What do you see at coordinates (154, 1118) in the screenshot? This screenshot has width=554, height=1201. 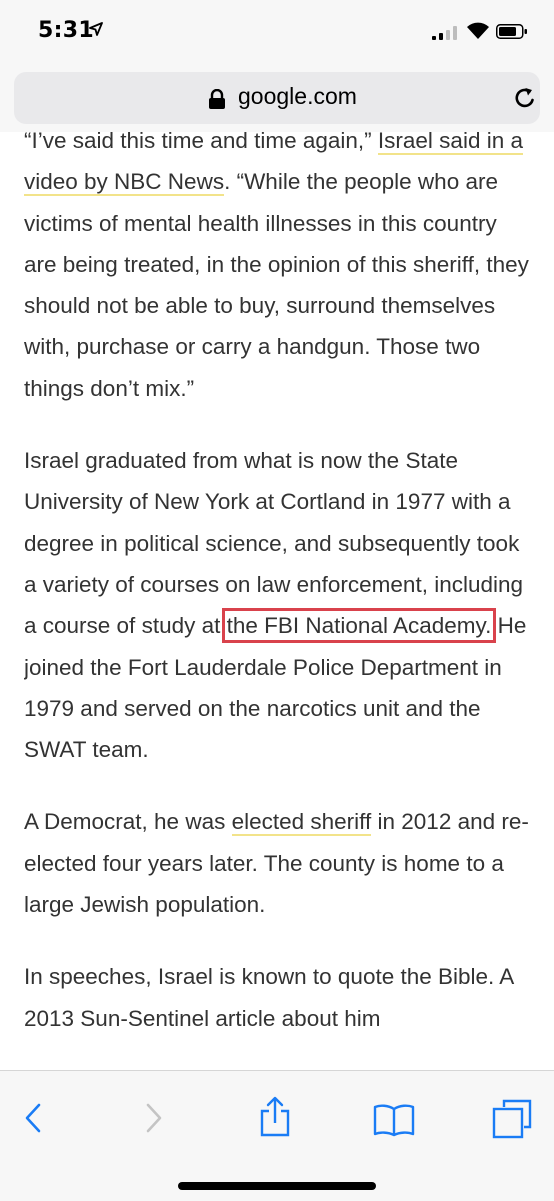 I see `forward-icon` at bounding box center [154, 1118].